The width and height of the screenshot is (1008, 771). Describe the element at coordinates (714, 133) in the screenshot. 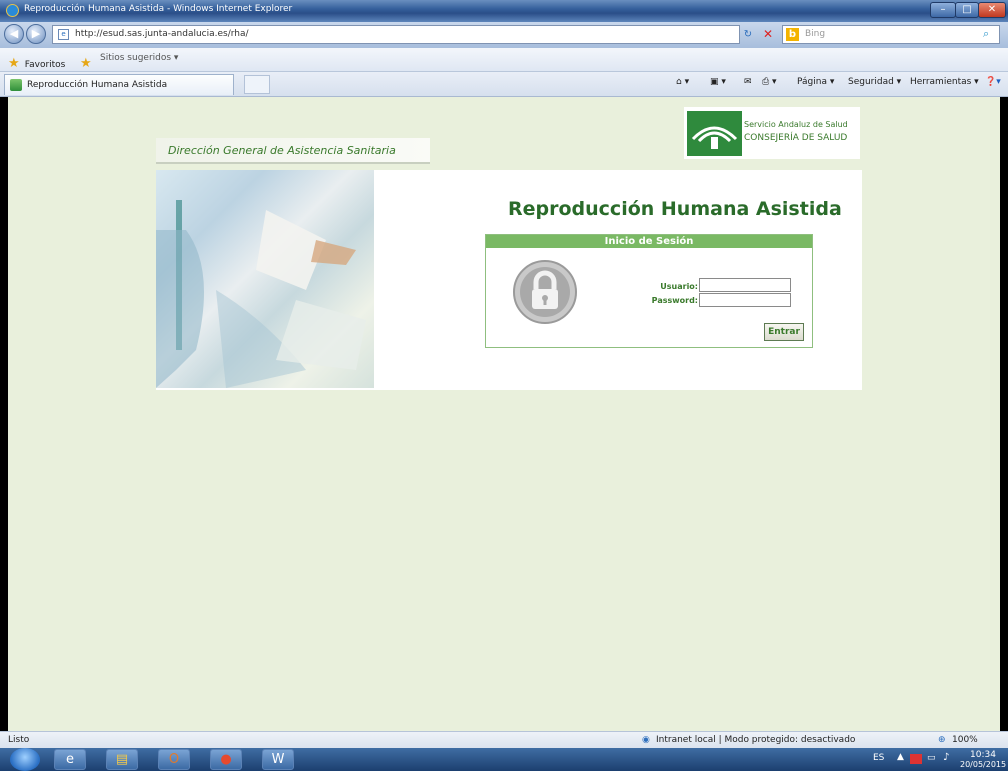

I see `junta-andalucia-logo-icon` at that location.